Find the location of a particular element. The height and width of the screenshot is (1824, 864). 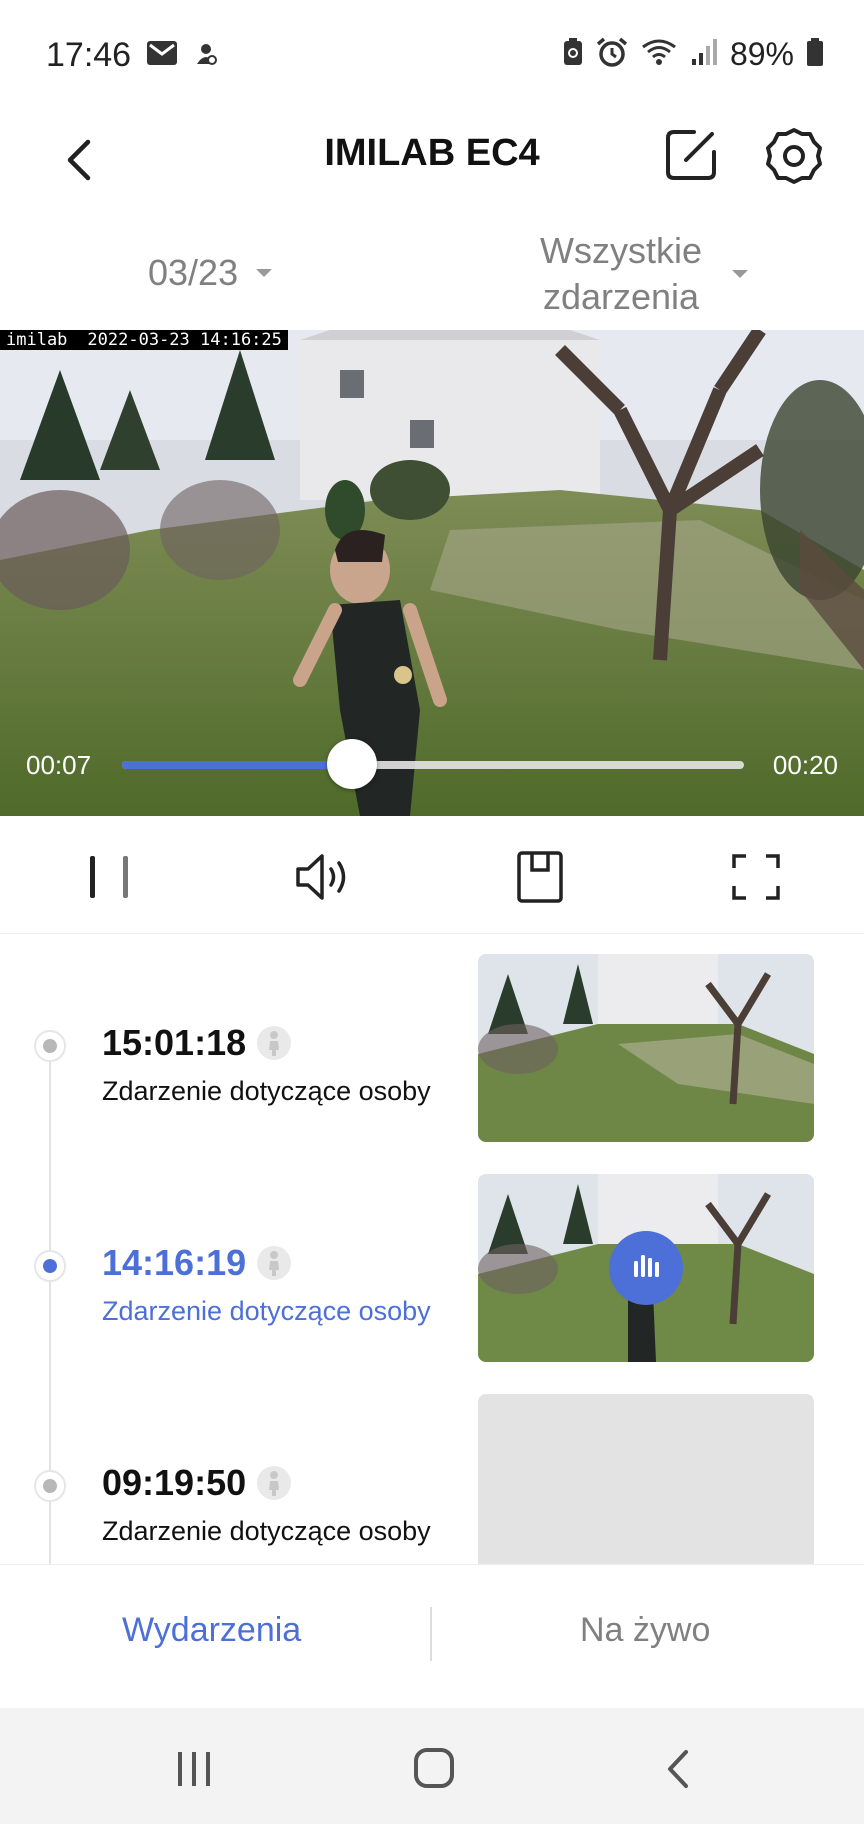

playing-indicator is located at coordinates (646, 1268).